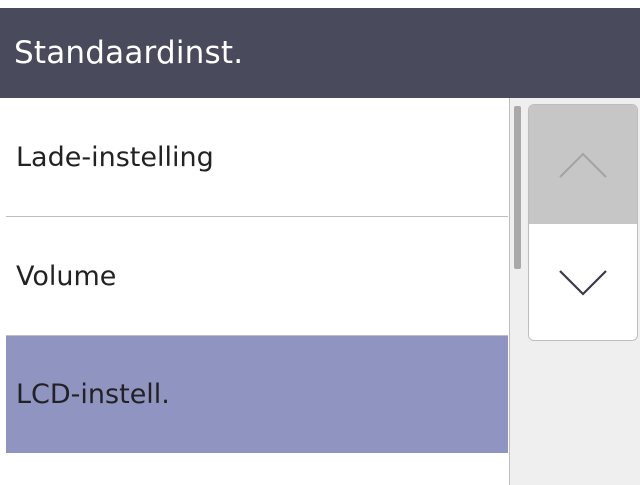  What do you see at coordinates (93, 394) in the screenshot?
I see `menu-item-label: LCD-instell.` at bounding box center [93, 394].